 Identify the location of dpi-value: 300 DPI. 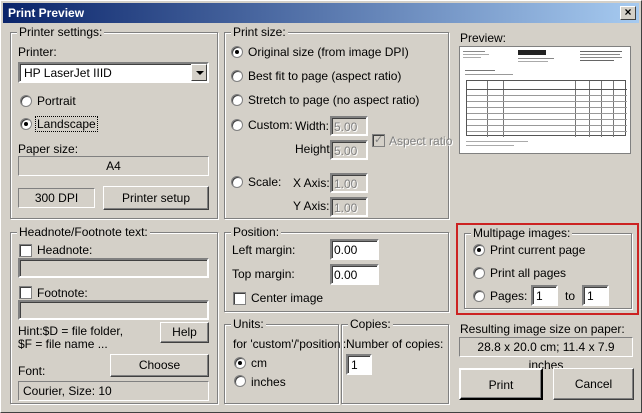
(56, 198).